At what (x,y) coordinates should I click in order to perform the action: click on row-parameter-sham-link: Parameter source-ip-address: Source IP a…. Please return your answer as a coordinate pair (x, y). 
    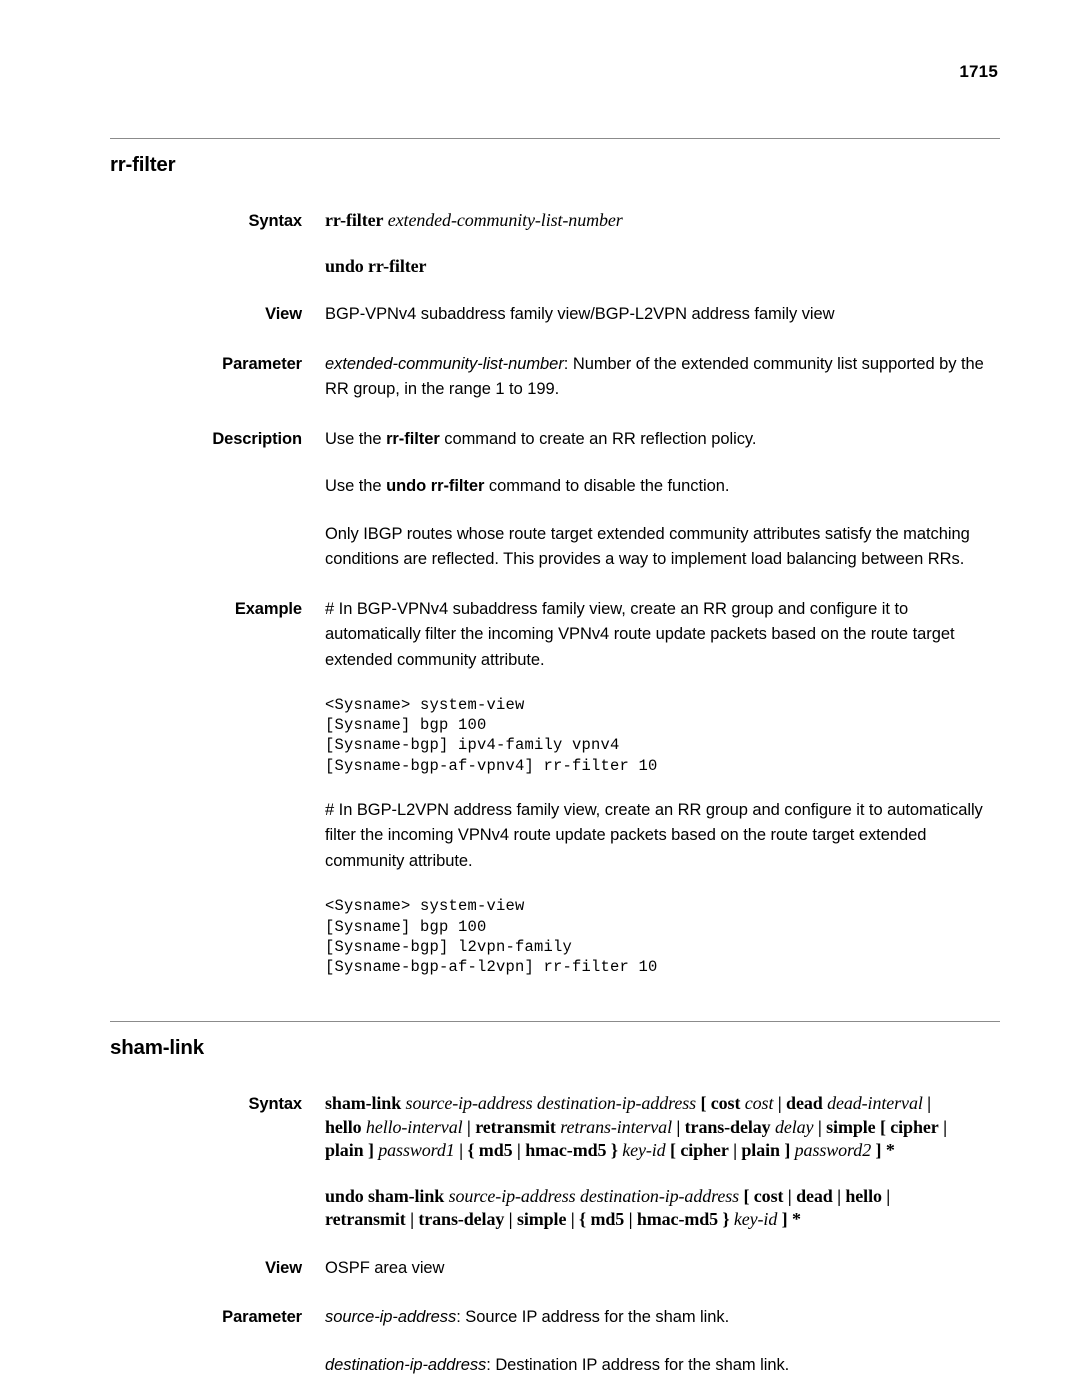
    Looking at the image, I should click on (555, 1341).